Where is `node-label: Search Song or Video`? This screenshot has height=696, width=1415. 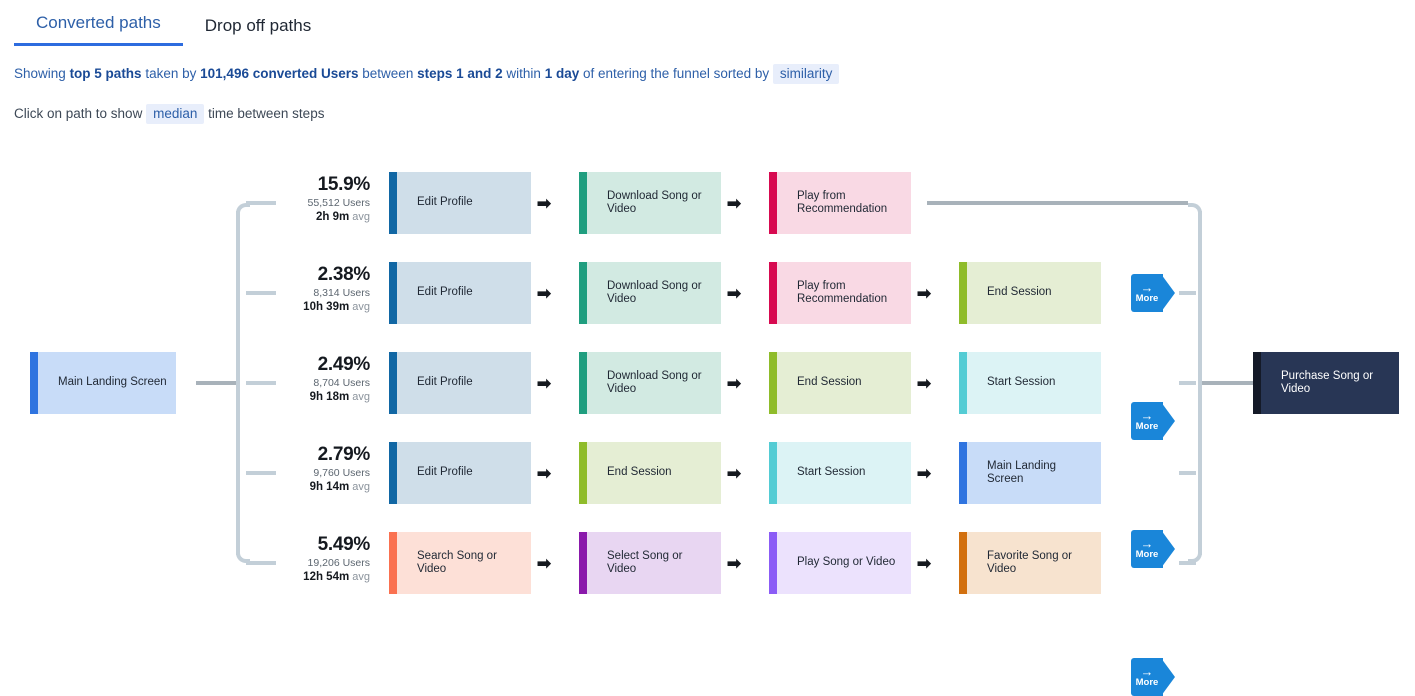
node-label: Search Song or Video is located at coordinates (457, 562).